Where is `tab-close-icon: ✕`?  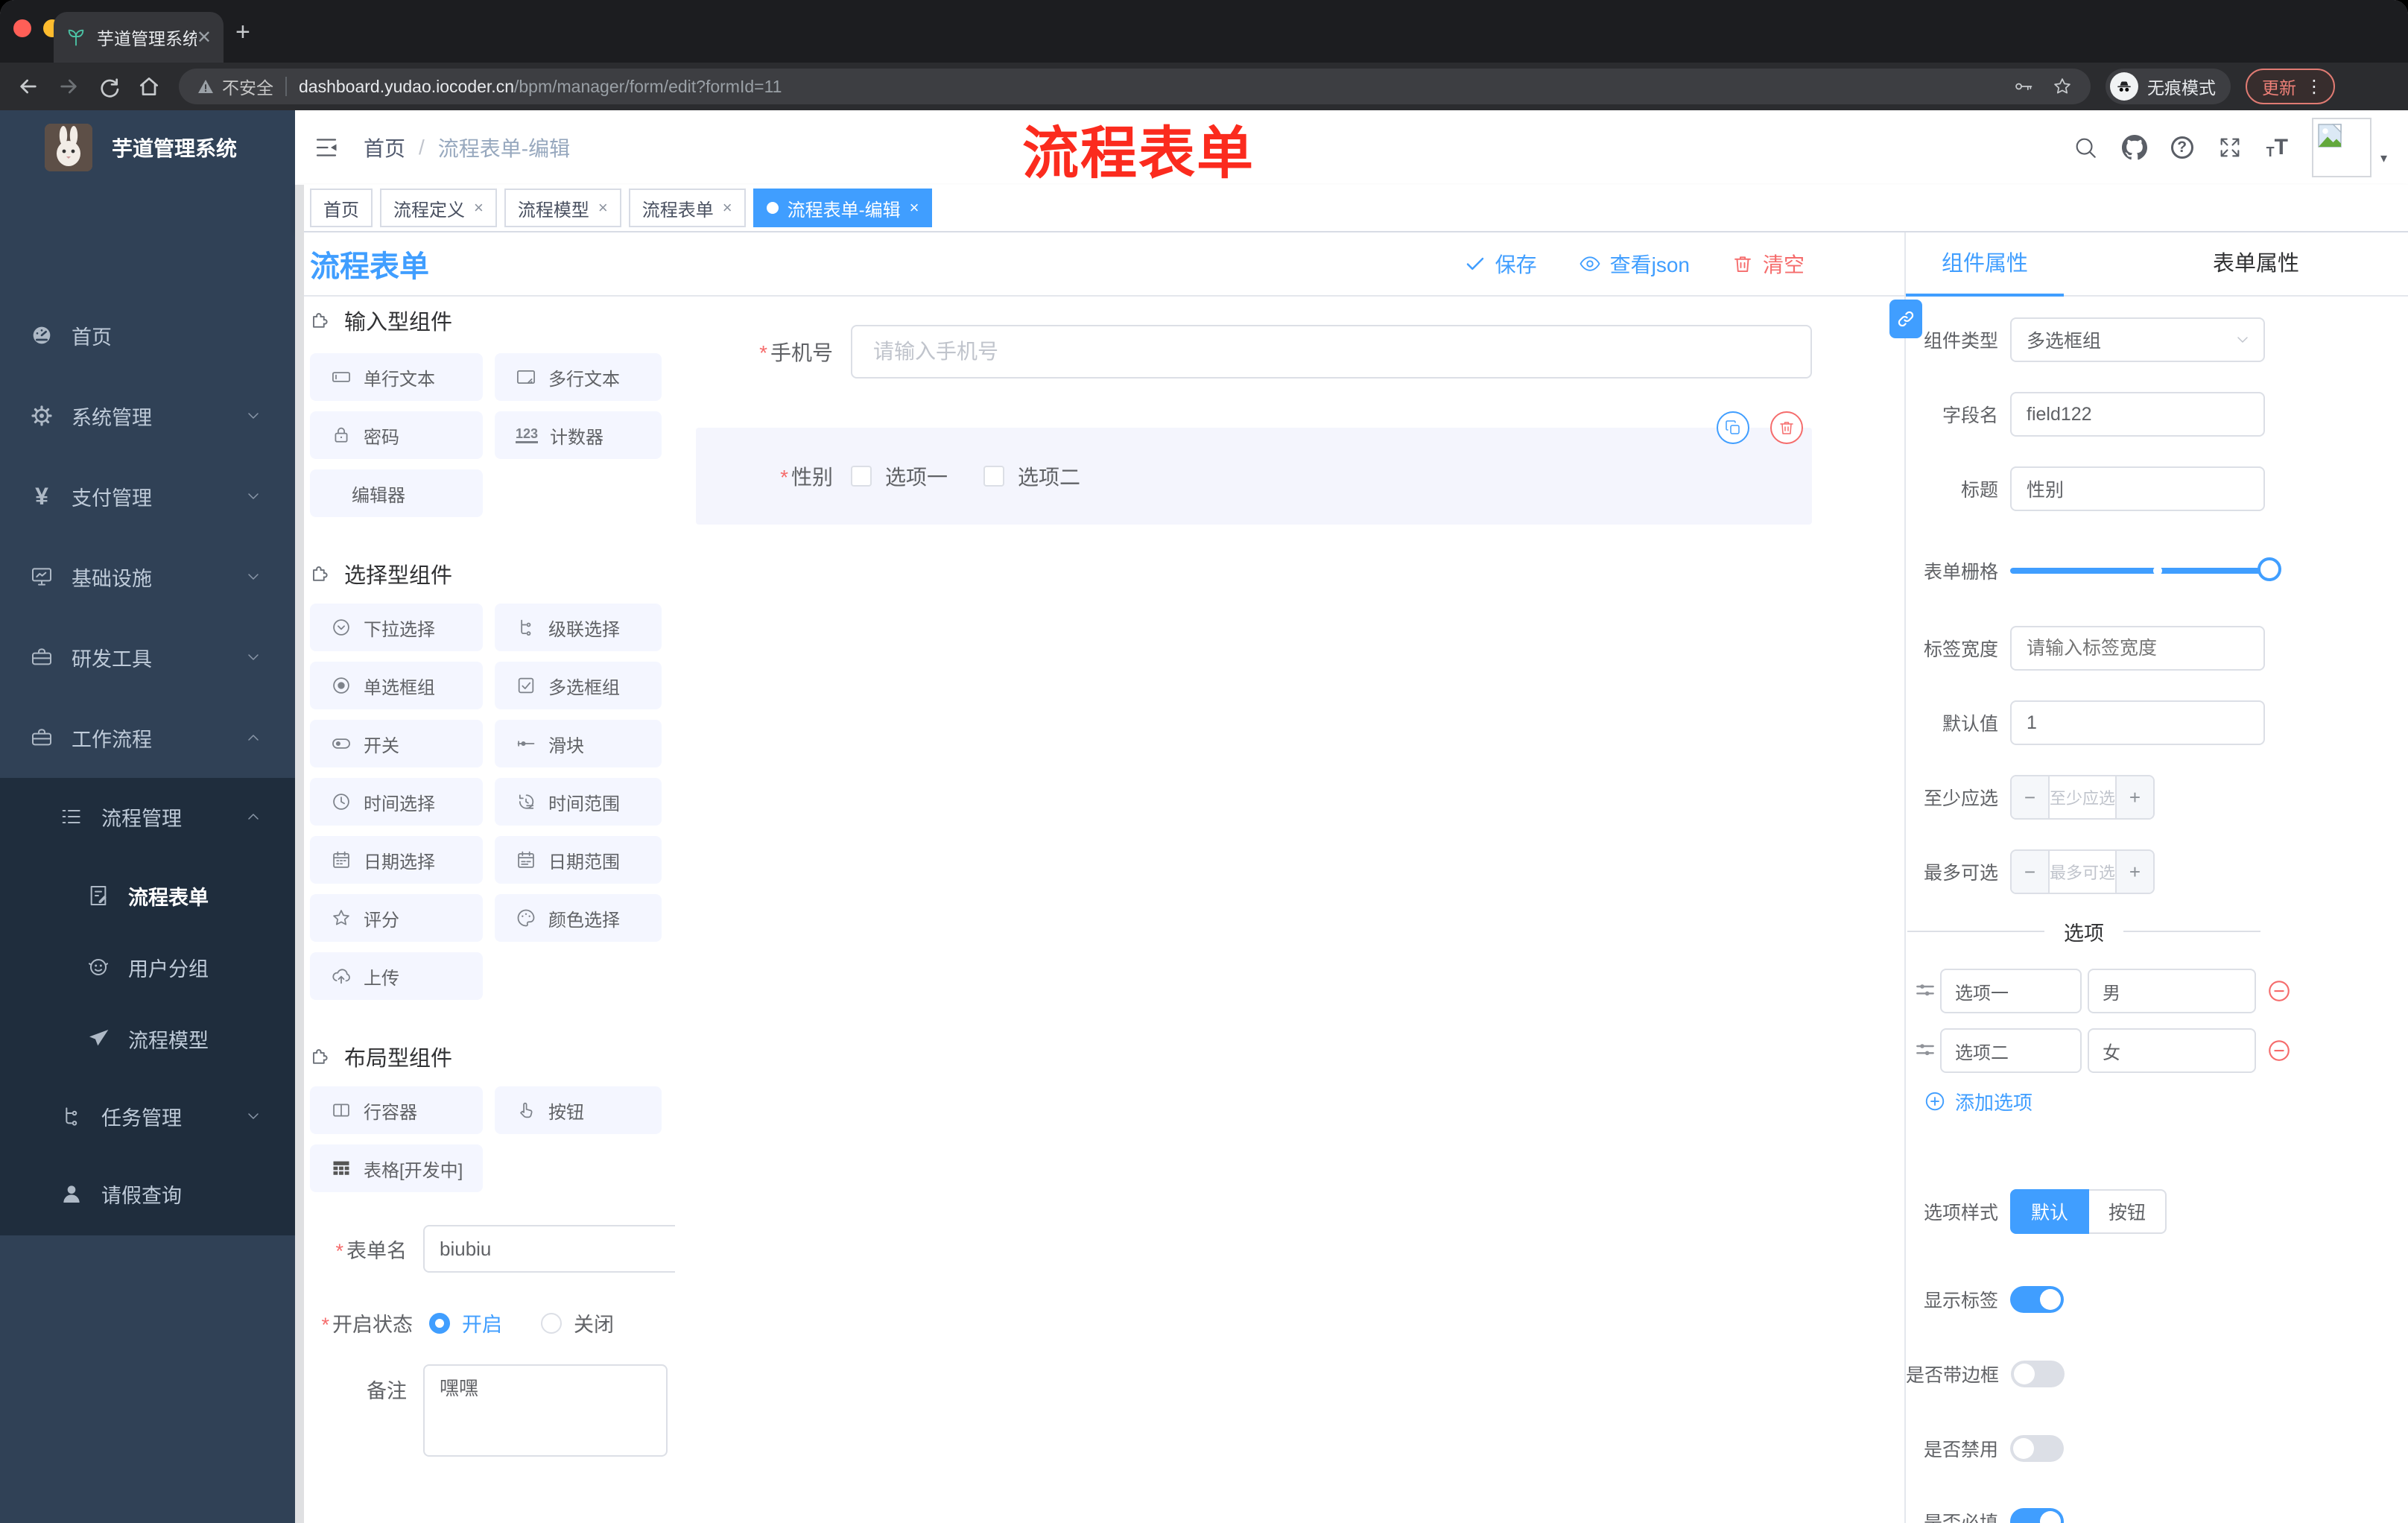 tab-close-icon: ✕ is located at coordinates (204, 38).